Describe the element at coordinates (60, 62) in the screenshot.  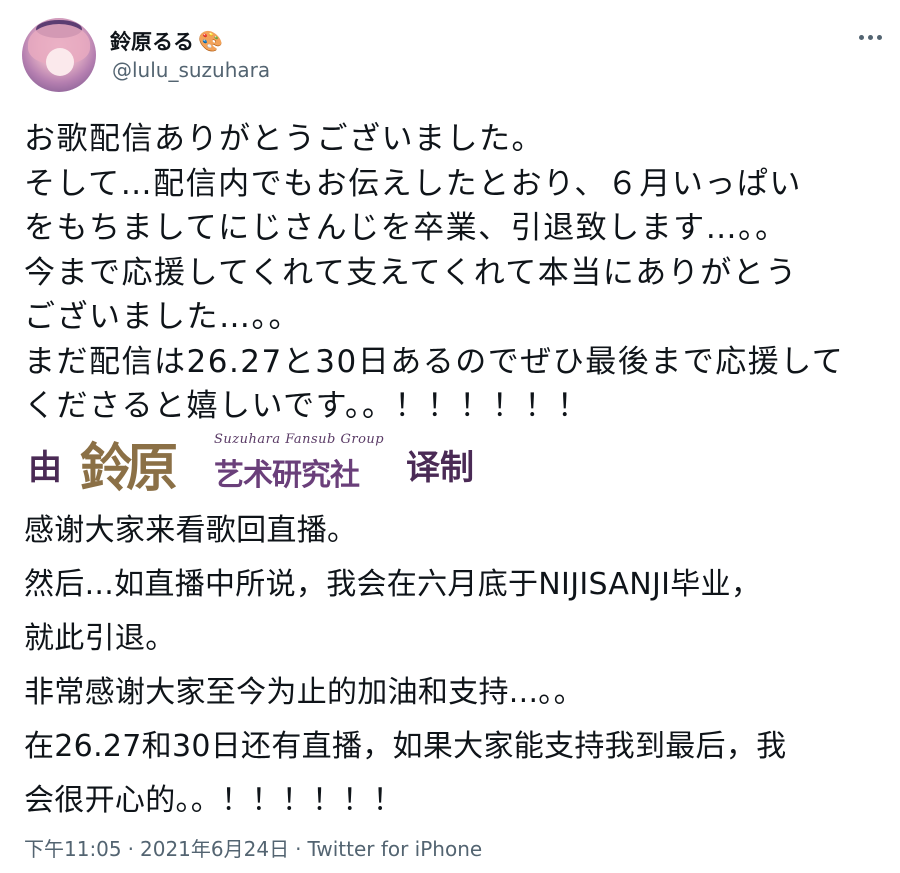
I see `avatar-face` at that location.